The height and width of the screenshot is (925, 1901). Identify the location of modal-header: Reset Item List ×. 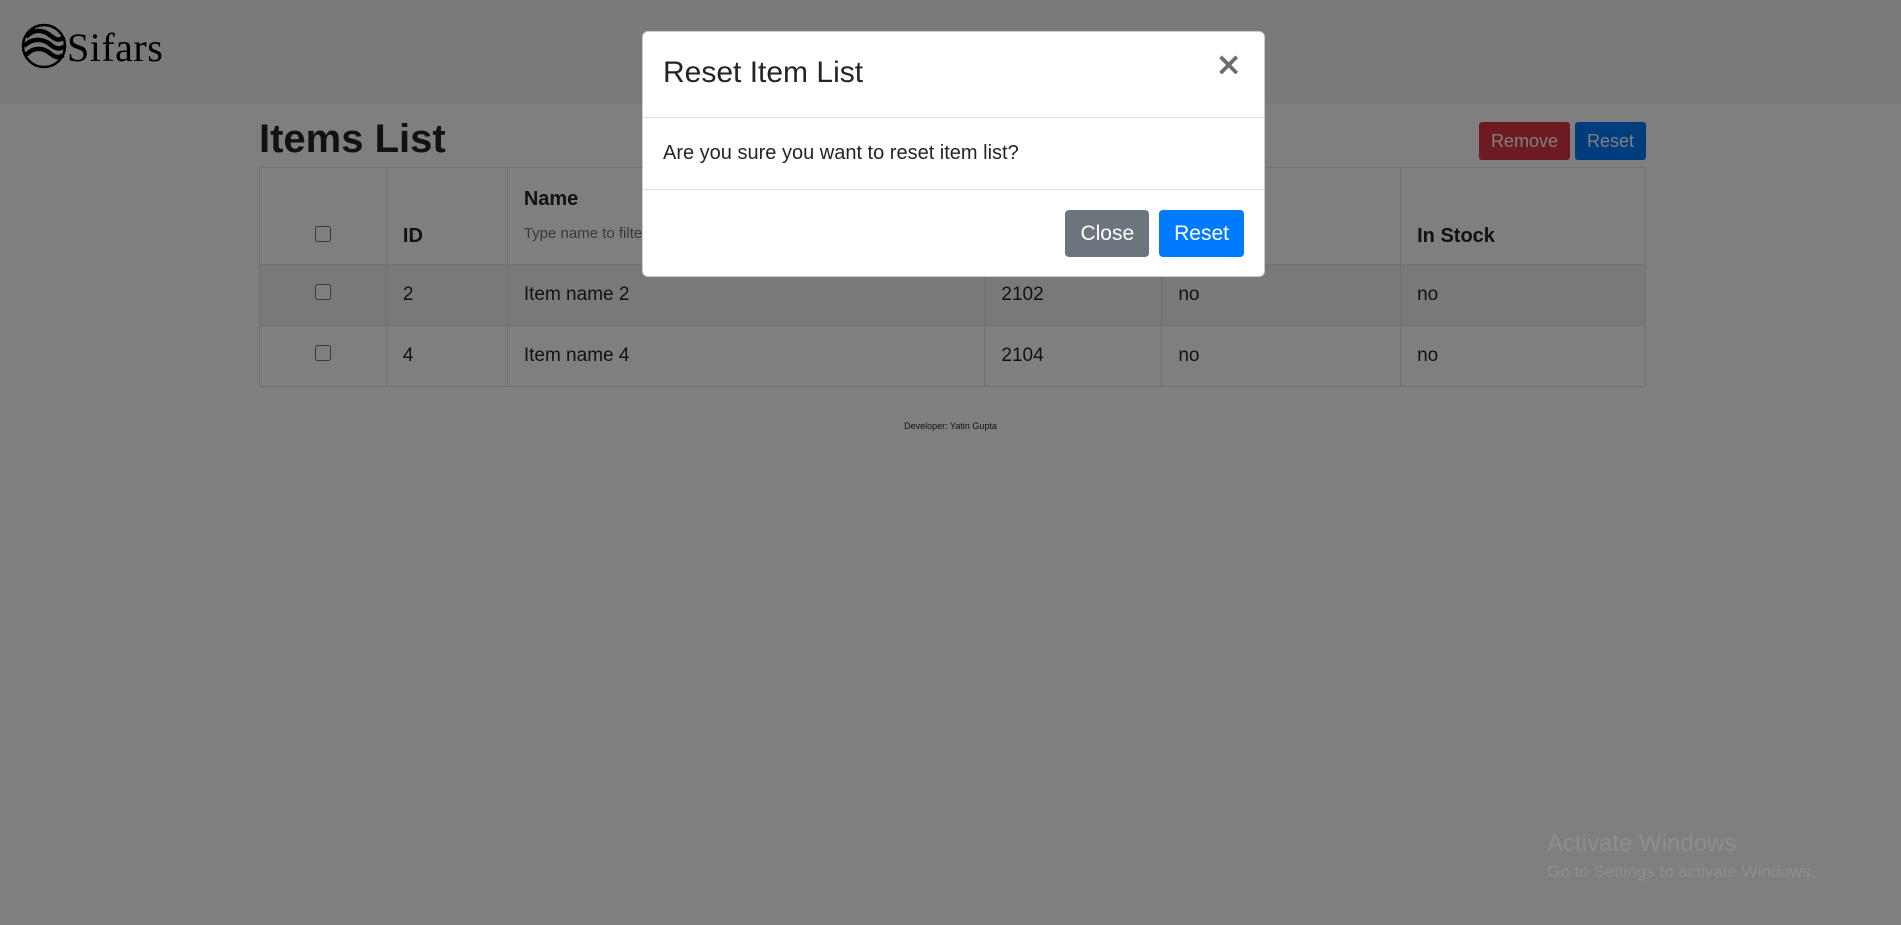
(953, 75).